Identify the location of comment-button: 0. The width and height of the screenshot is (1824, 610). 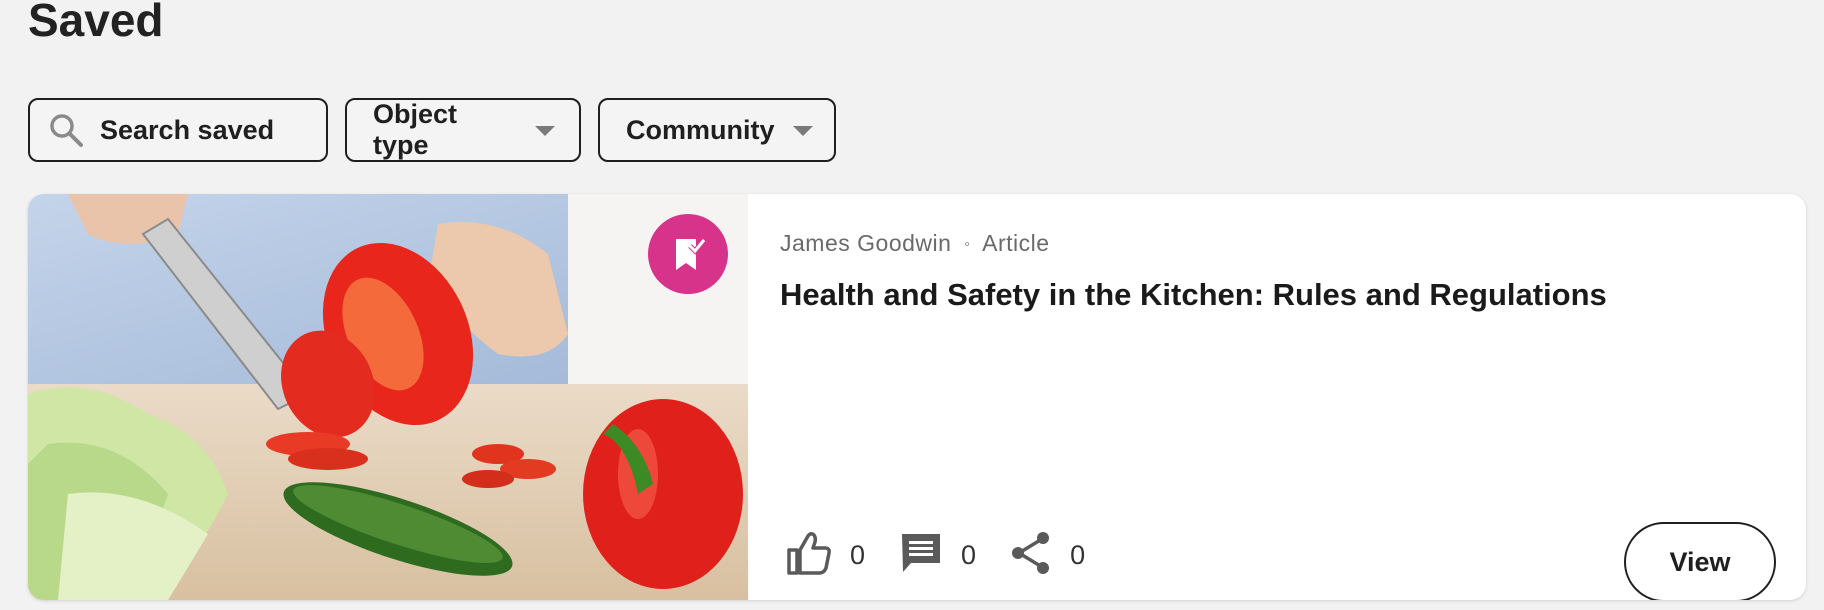
(937, 555).